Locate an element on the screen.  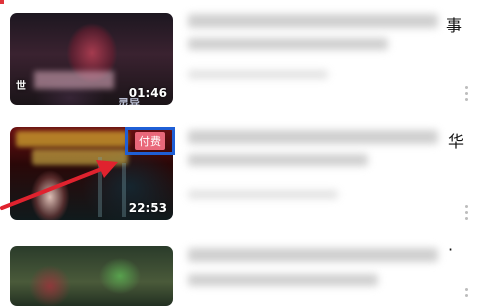
top-left-marker is located at coordinates (2, 2).